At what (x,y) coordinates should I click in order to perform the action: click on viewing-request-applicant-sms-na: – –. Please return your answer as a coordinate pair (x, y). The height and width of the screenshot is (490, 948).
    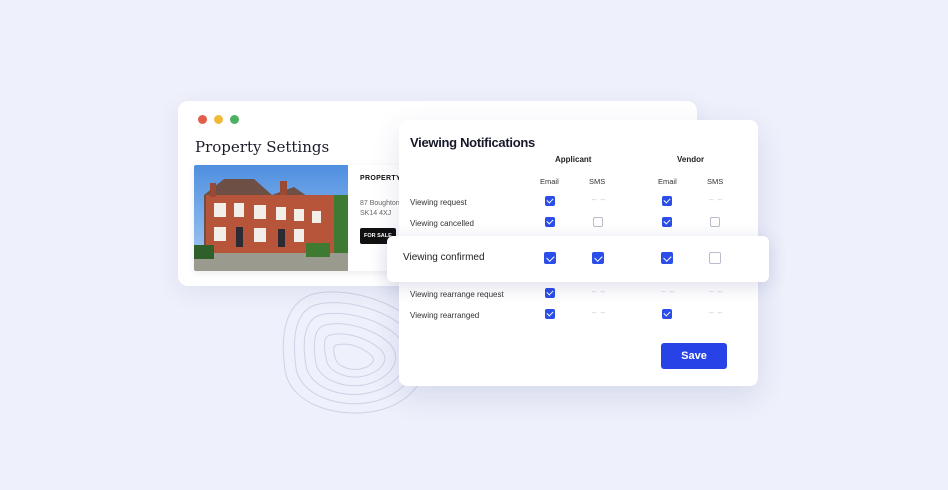
    Looking at the image, I should click on (599, 199).